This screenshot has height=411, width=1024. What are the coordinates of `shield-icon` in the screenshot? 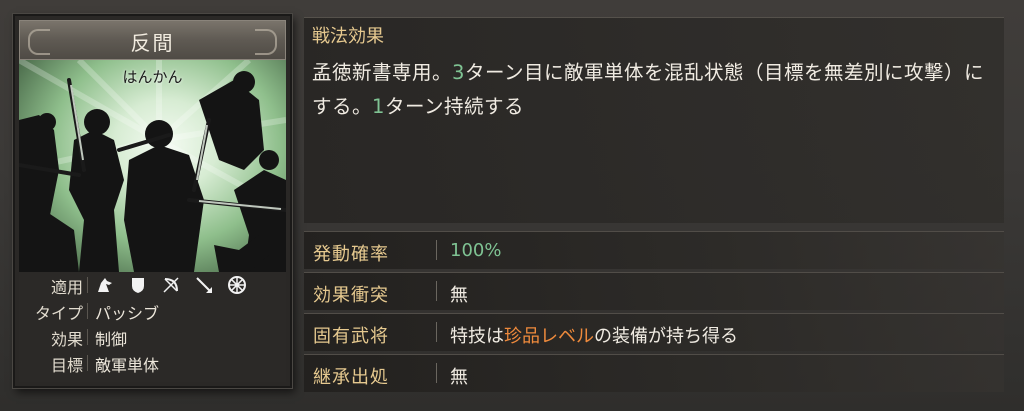 It's located at (138, 285).